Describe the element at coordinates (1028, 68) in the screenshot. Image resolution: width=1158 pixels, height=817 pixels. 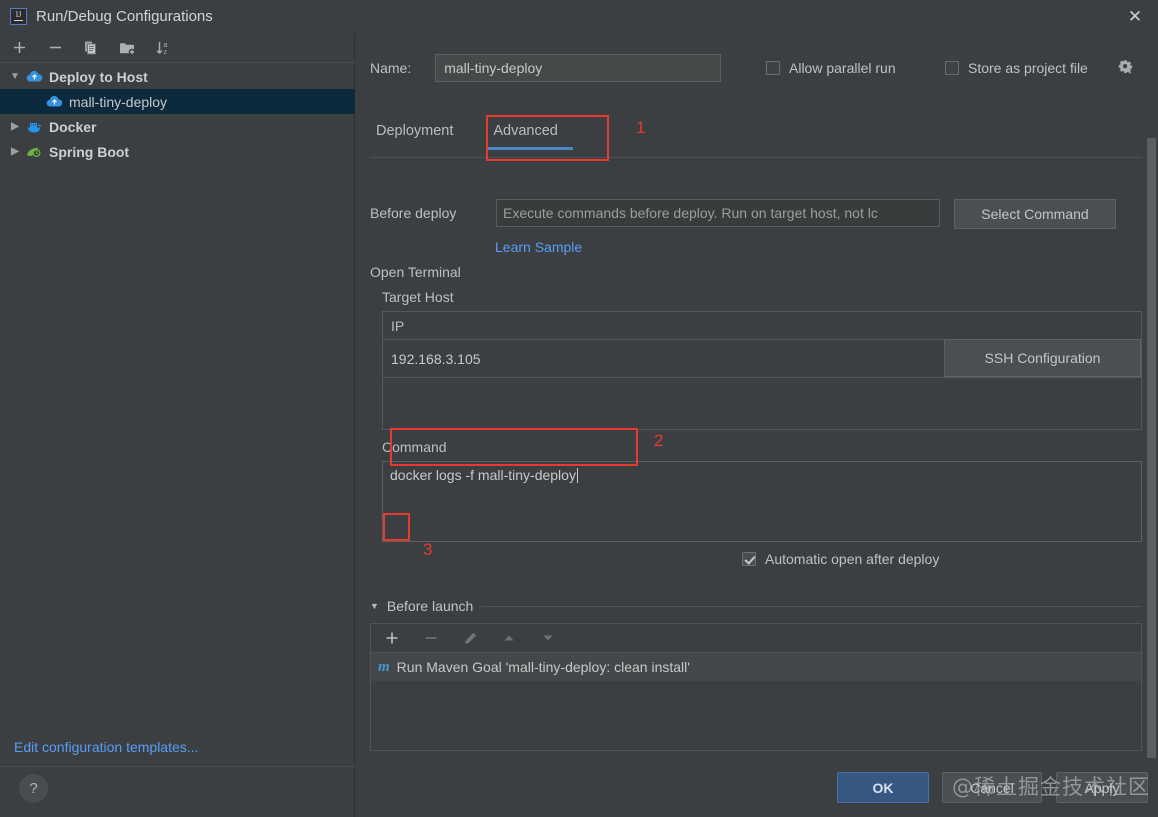
I see `store-as-project-file-label: Store as project file` at that location.